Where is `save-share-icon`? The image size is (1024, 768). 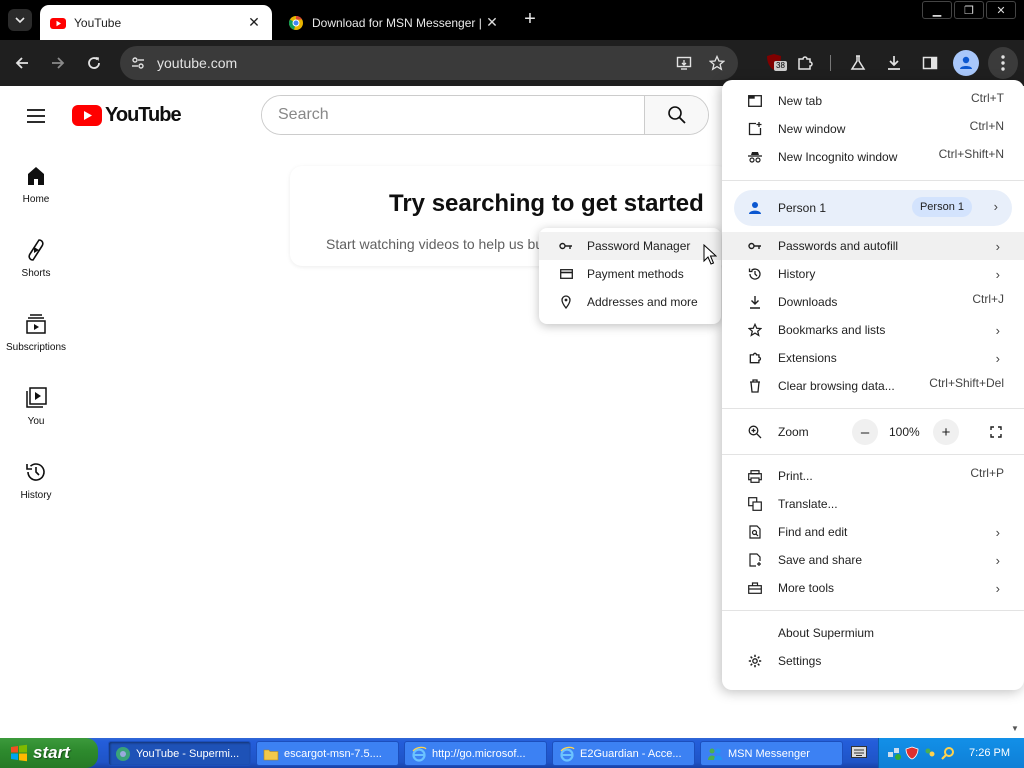
save-share-icon is located at coordinates (755, 560).